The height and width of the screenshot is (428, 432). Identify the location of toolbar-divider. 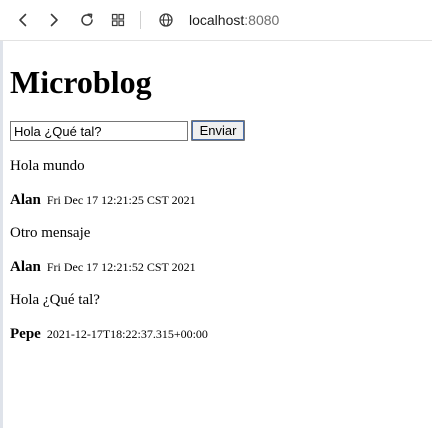
(140, 20).